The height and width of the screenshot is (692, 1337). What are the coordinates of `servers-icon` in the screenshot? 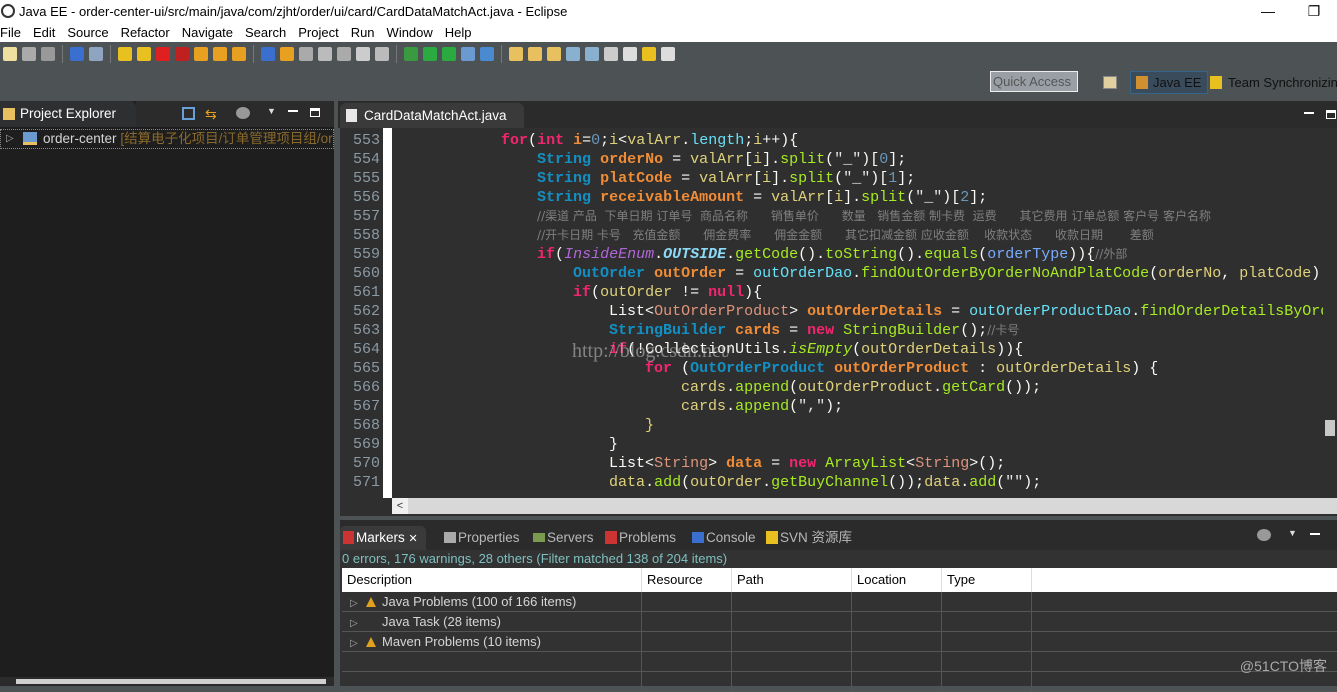 It's located at (344, 54).